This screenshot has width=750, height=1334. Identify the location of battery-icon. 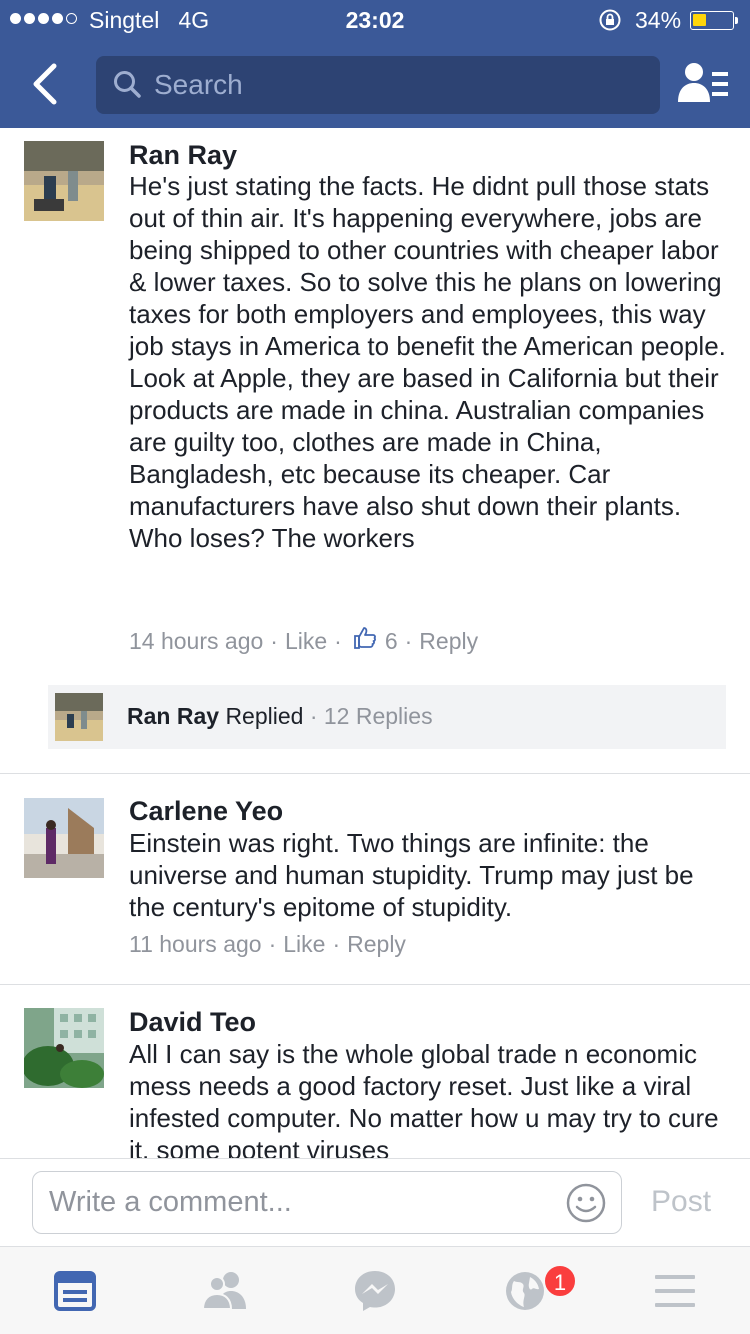
(714, 20).